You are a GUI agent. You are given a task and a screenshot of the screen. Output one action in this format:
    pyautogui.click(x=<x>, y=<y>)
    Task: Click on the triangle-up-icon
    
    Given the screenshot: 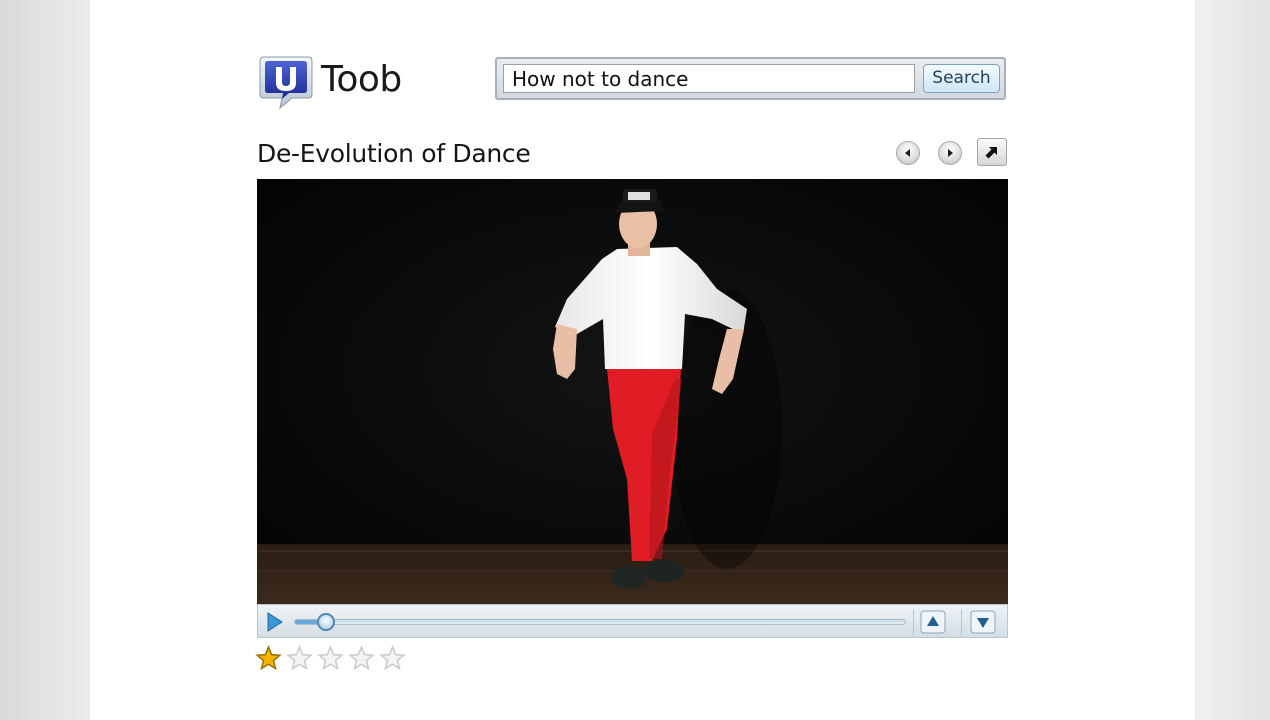 What is the action you would take?
    pyautogui.click(x=933, y=622)
    